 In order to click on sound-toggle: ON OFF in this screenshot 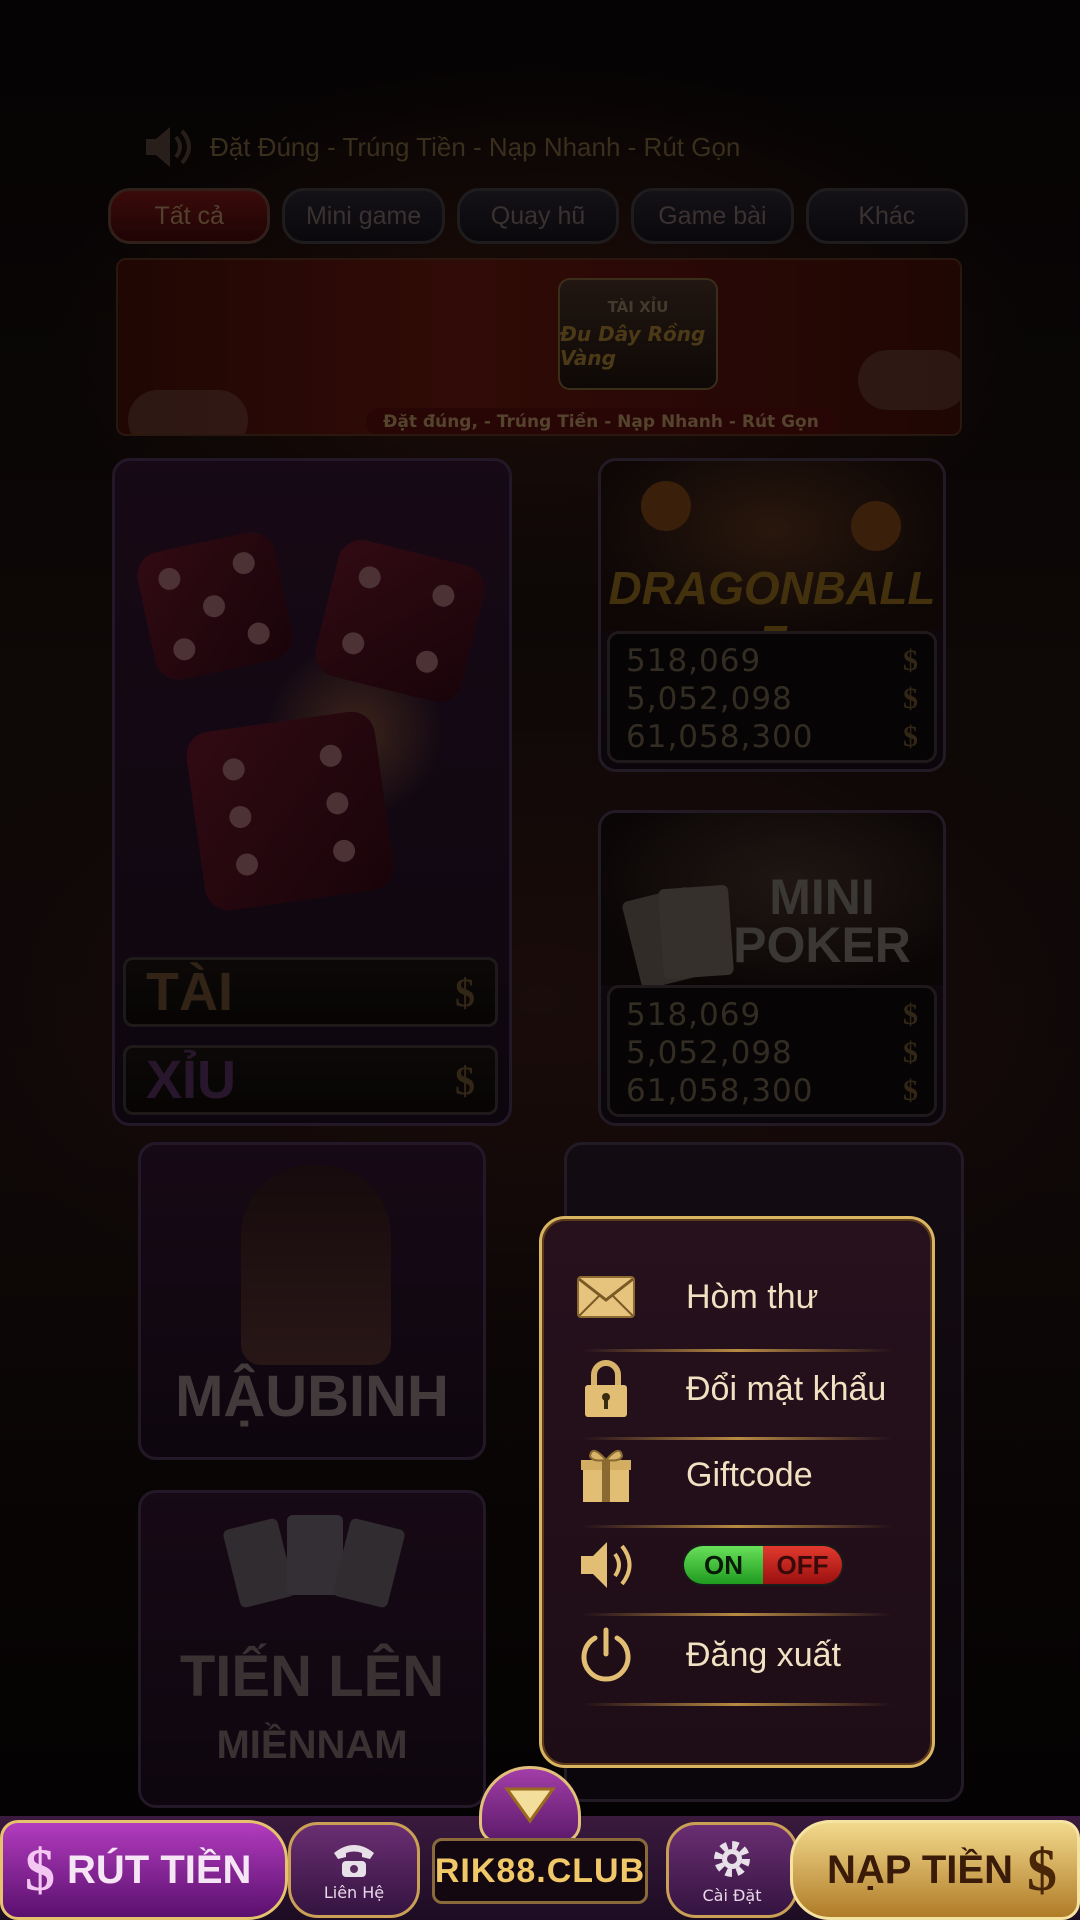, I will do `click(763, 1565)`.